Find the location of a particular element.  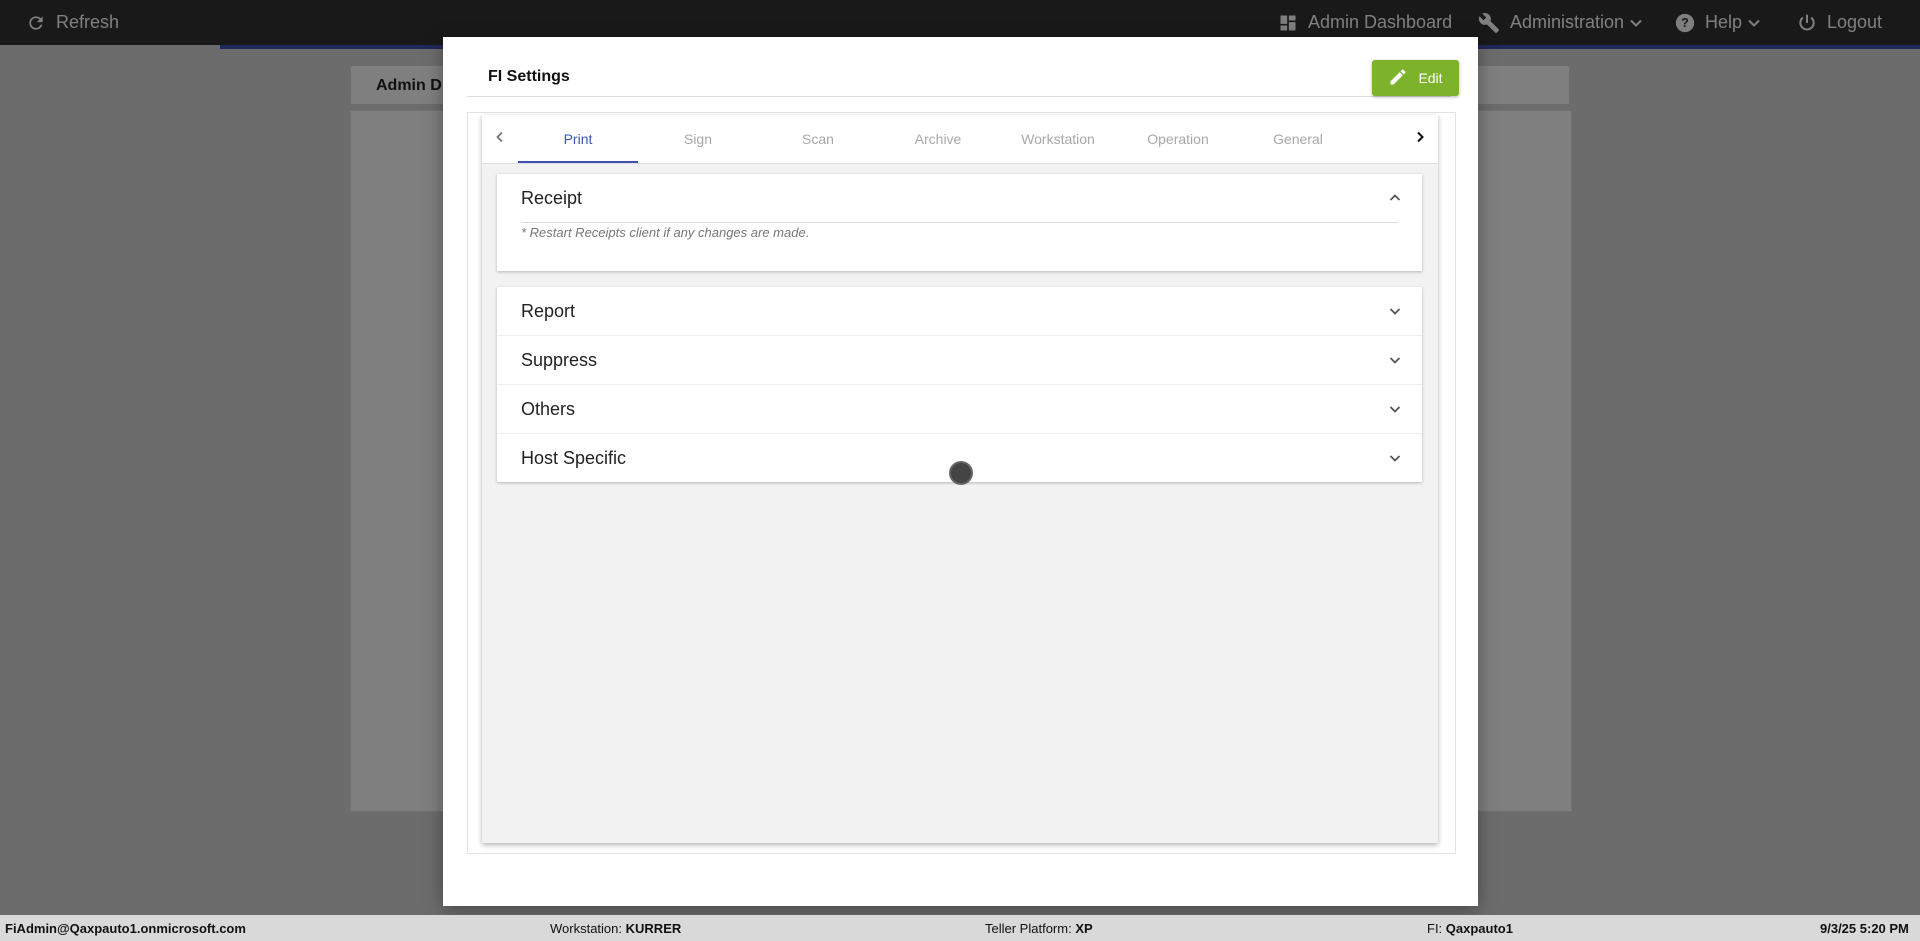

tab-operation: Operation is located at coordinates (1178, 139).